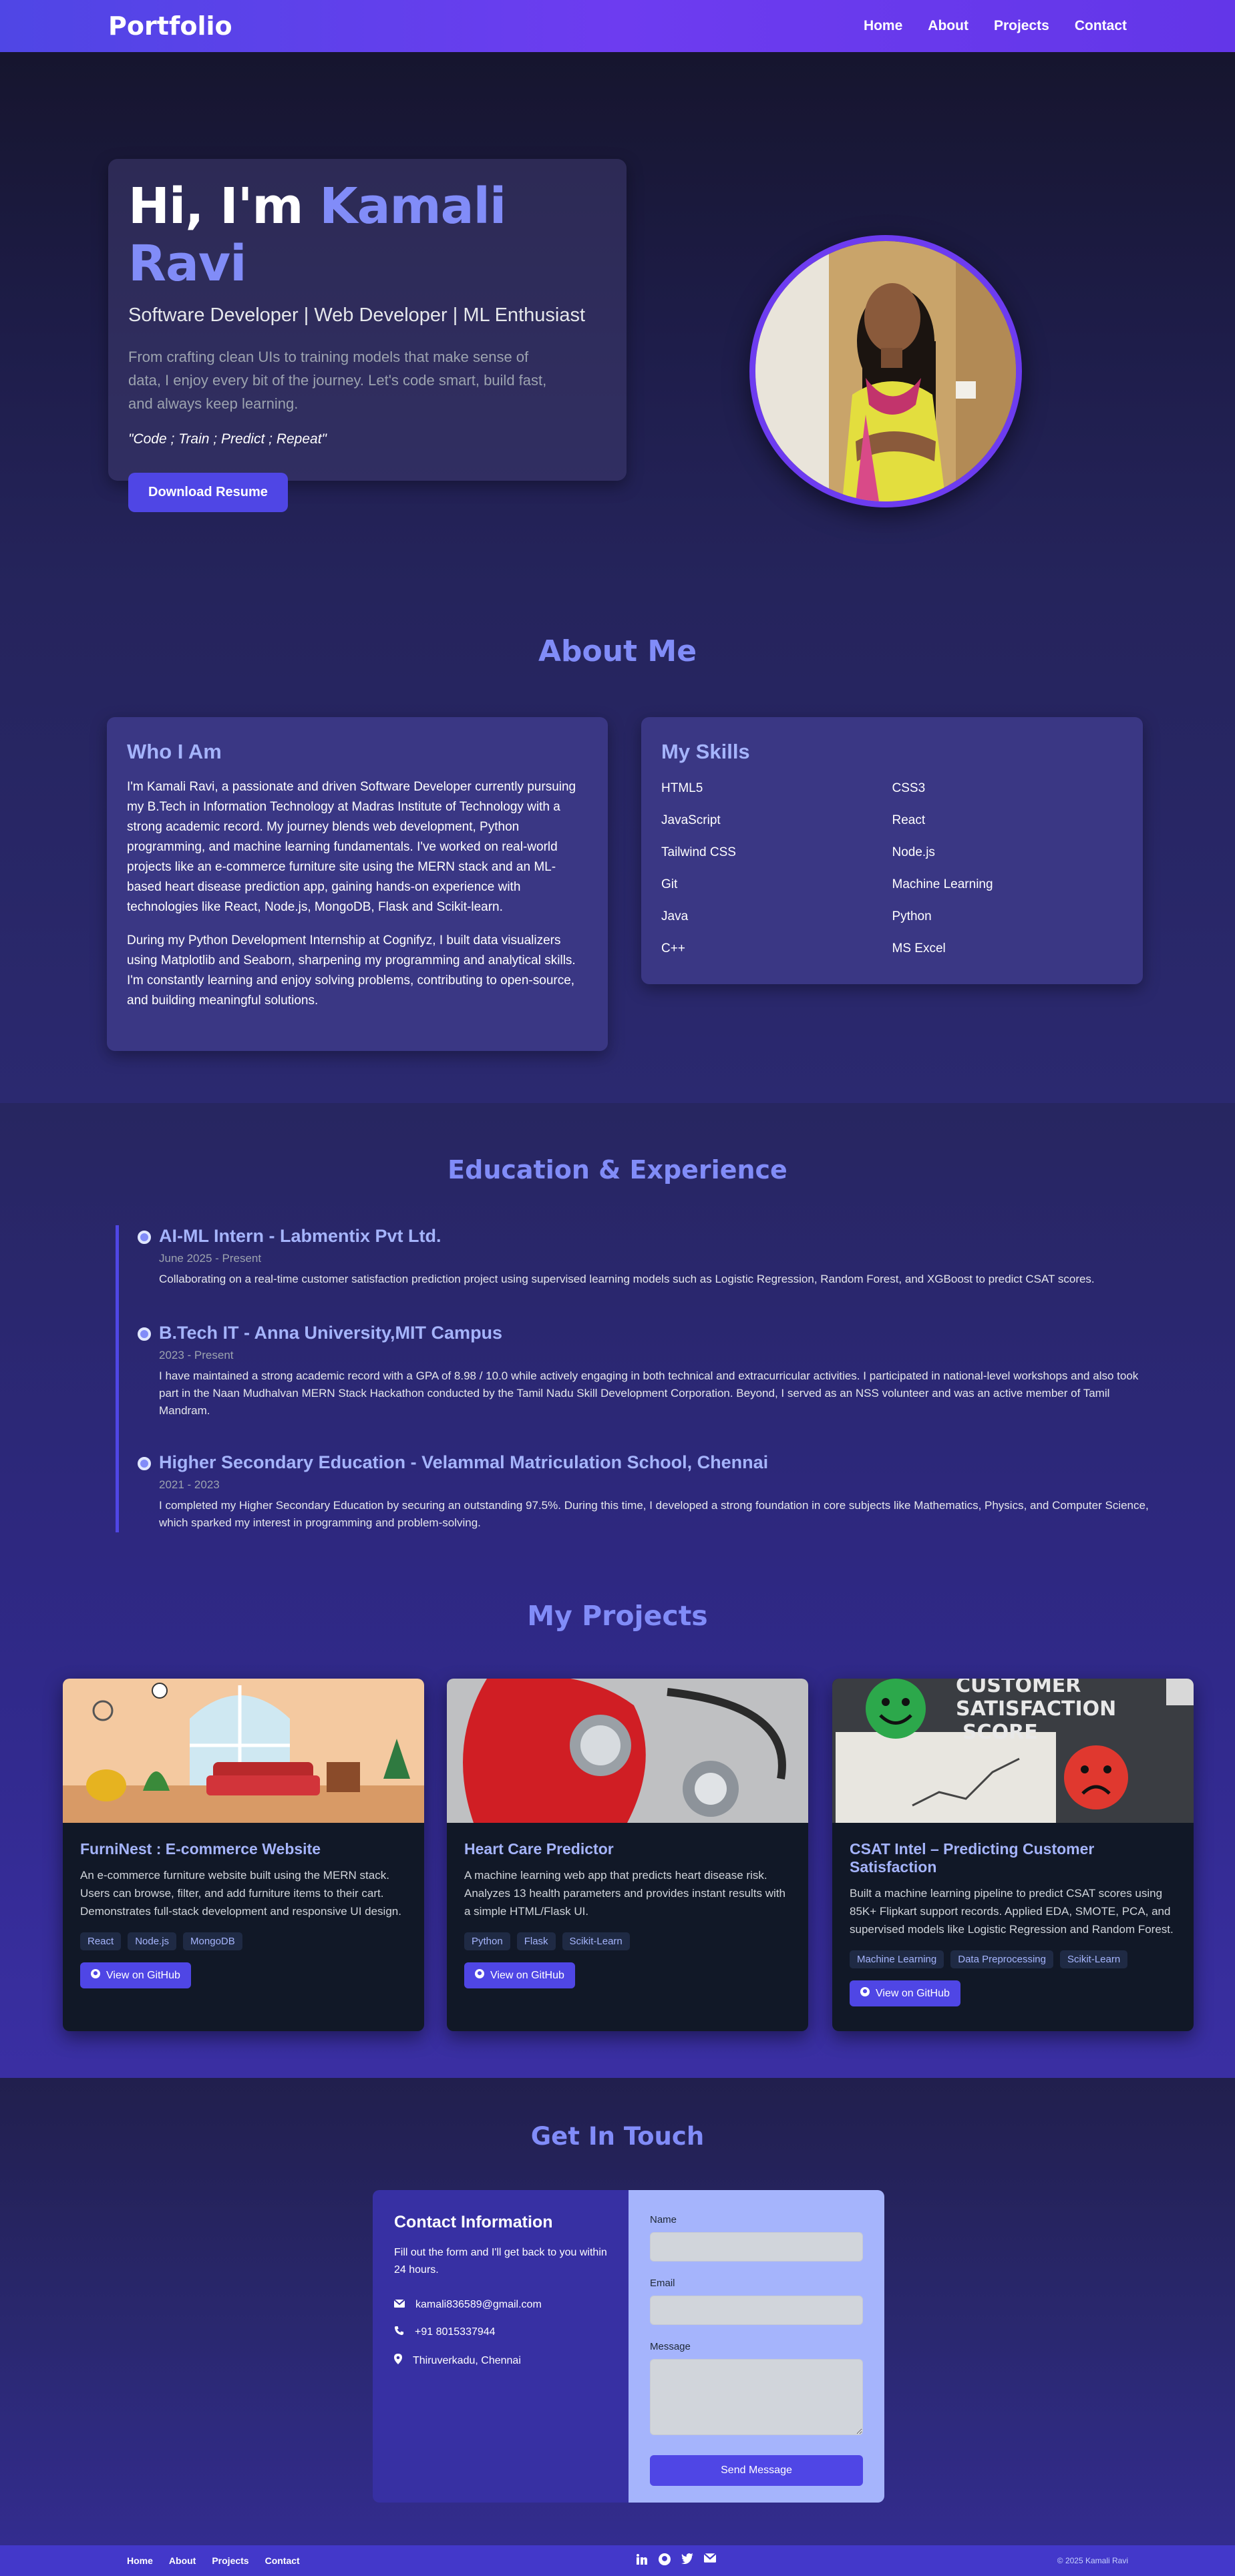  Describe the element at coordinates (1092, 2560) in the screenshot. I see `copyright-text: © 2025 Kamali Ravi` at that location.